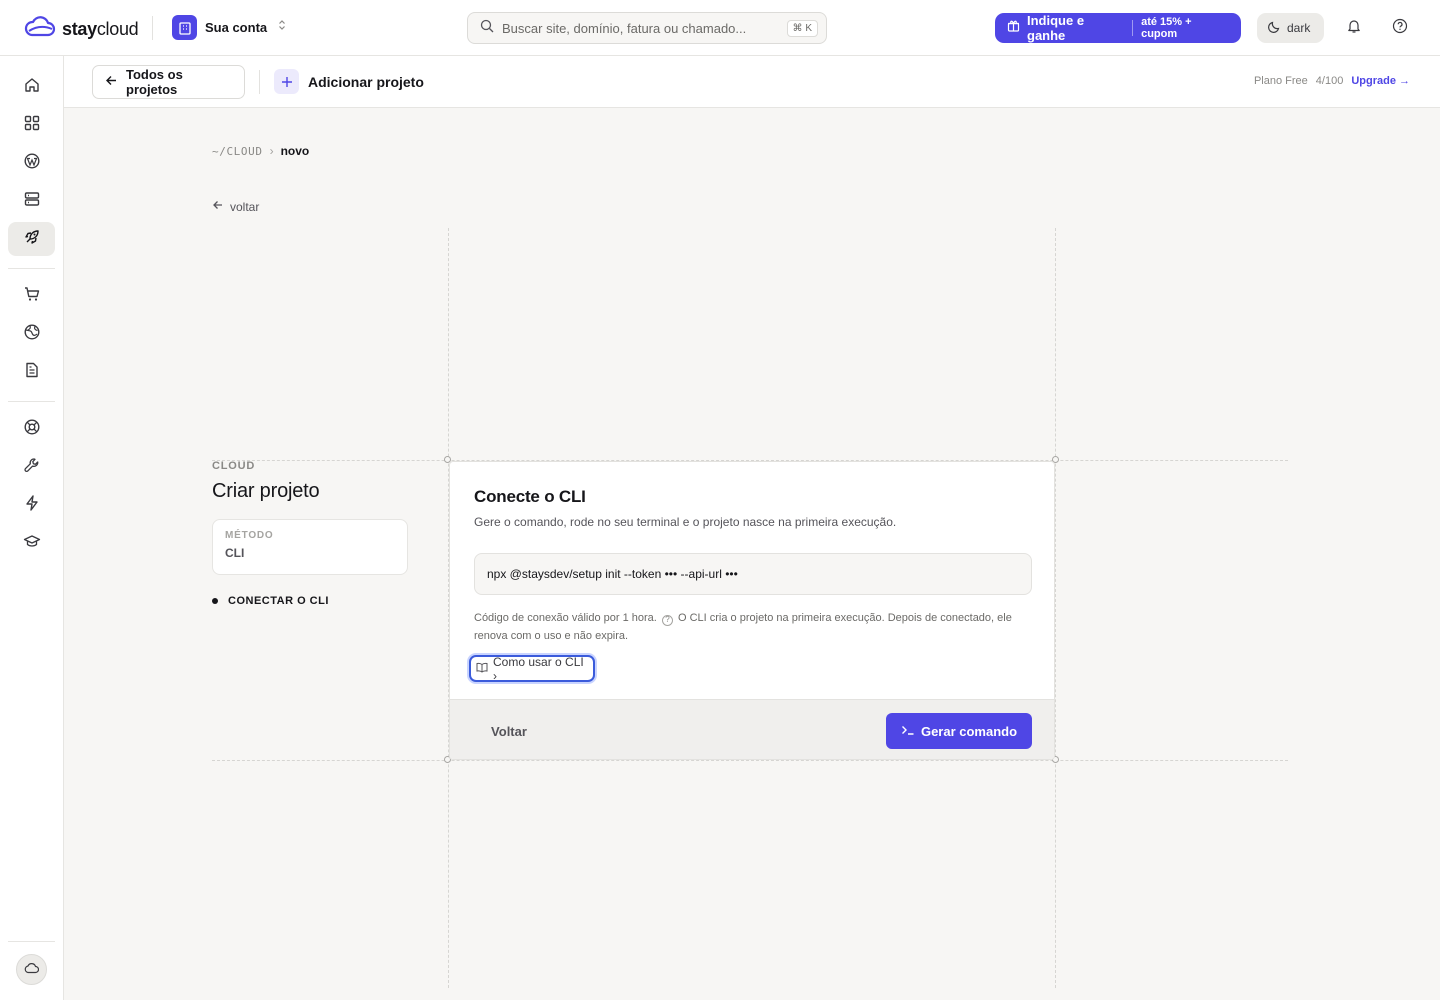 Image resolution: width=1440 pixels, height=1000 pixels. Describe the element at coordinates (802, 28) in the screenshot. I see `search-shortcut: ⌘ K` at that location.